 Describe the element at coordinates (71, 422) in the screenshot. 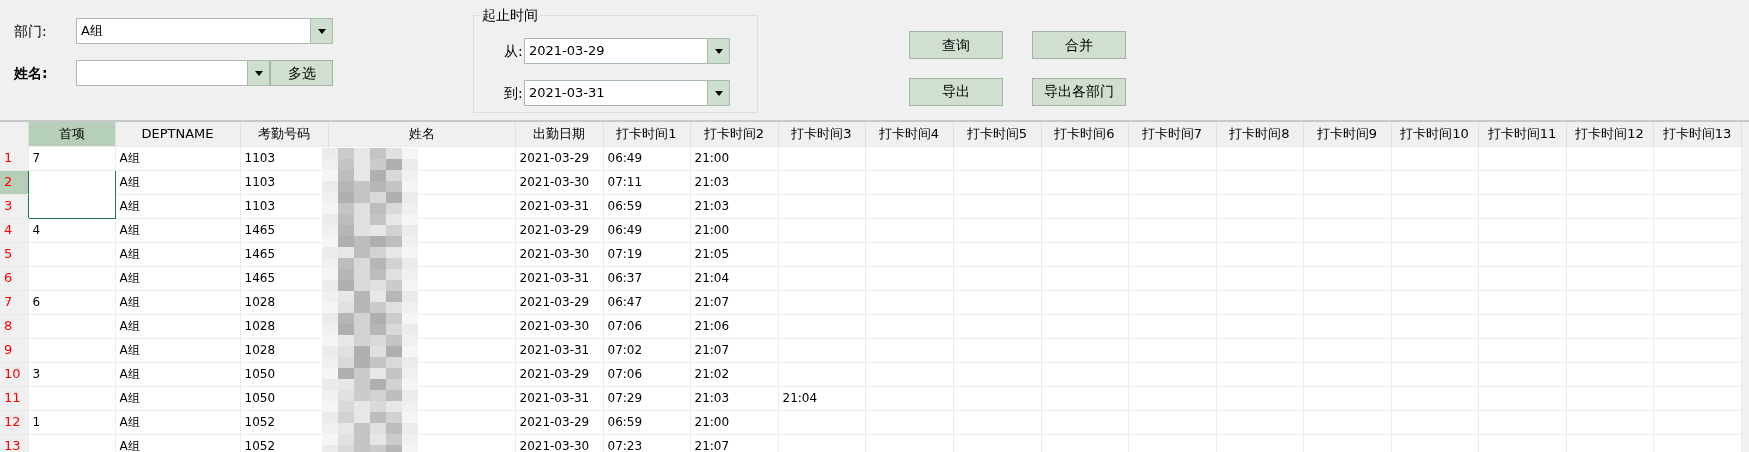

I see `table-cell: 1` at that location.